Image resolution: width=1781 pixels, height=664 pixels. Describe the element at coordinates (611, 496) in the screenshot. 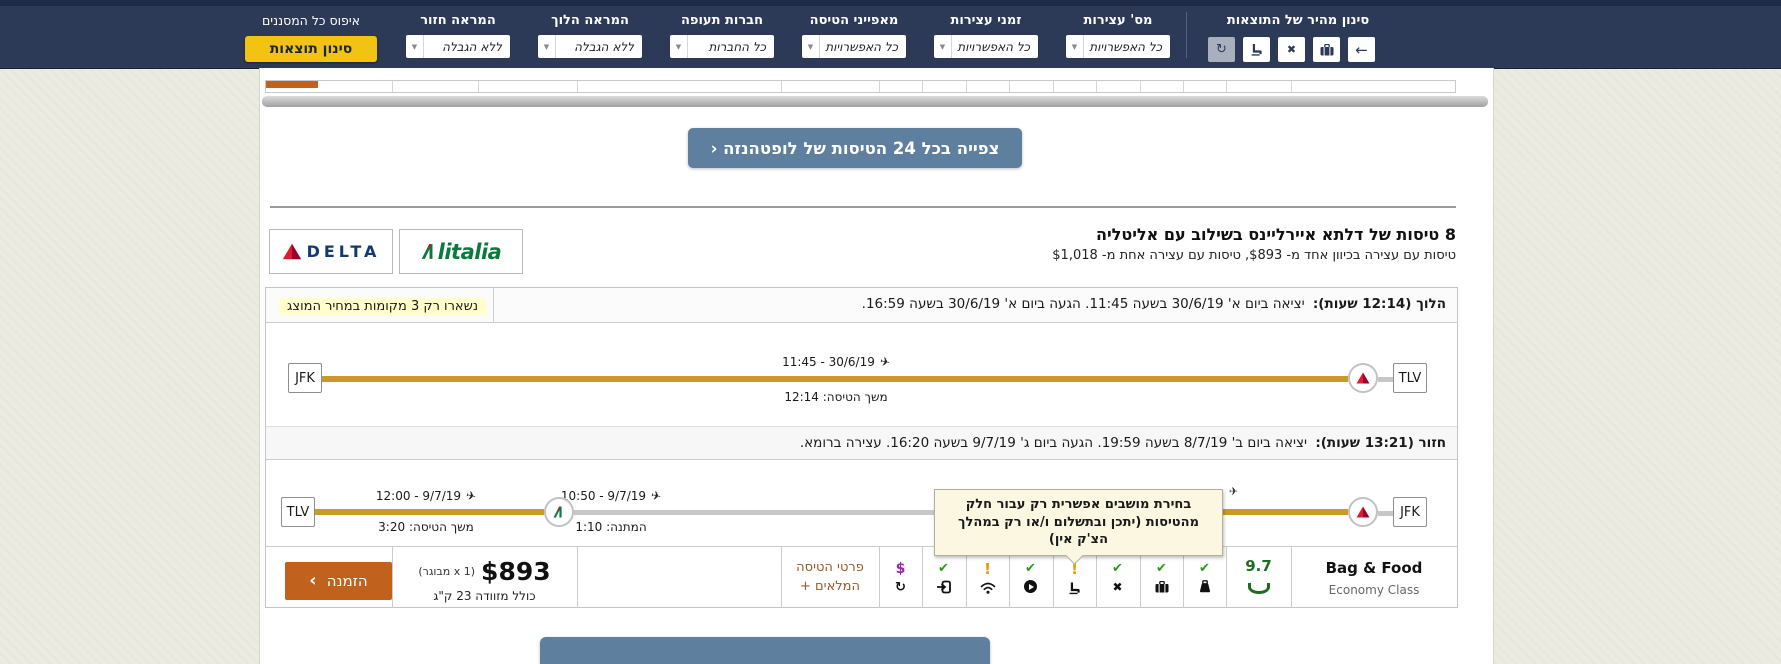

I see `return-segment2-label: 10:50 - 9/7/19 ✈` at that location.